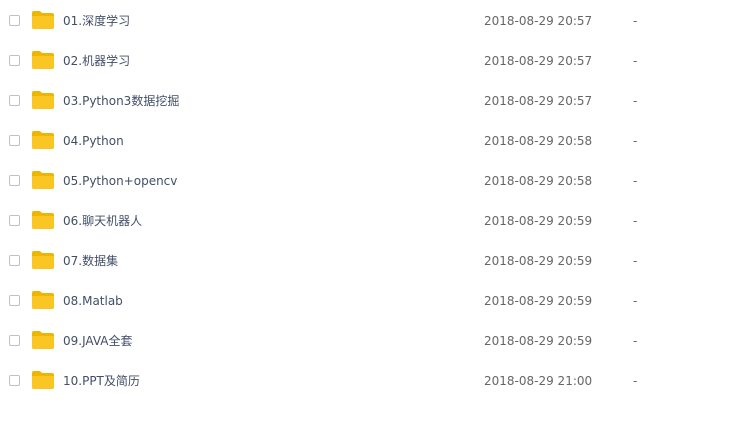  Describe the element at coordinates (368, 61) in the screenshot. I see `file-row: 02.机器学习 2018-08-29 20:57 -` at that location.